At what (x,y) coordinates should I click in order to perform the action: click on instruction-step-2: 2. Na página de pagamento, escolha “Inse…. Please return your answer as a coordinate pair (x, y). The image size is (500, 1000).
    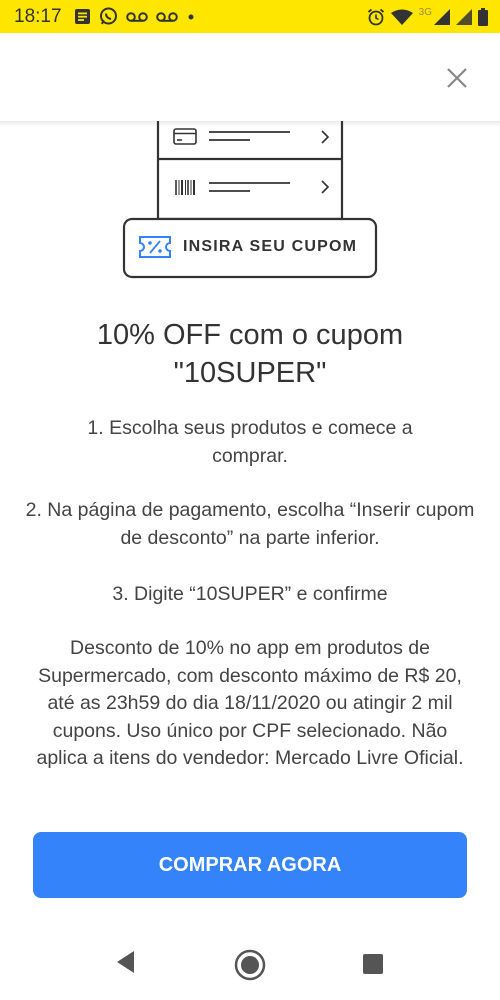
    Looking at the image, I should click on (250, 524).